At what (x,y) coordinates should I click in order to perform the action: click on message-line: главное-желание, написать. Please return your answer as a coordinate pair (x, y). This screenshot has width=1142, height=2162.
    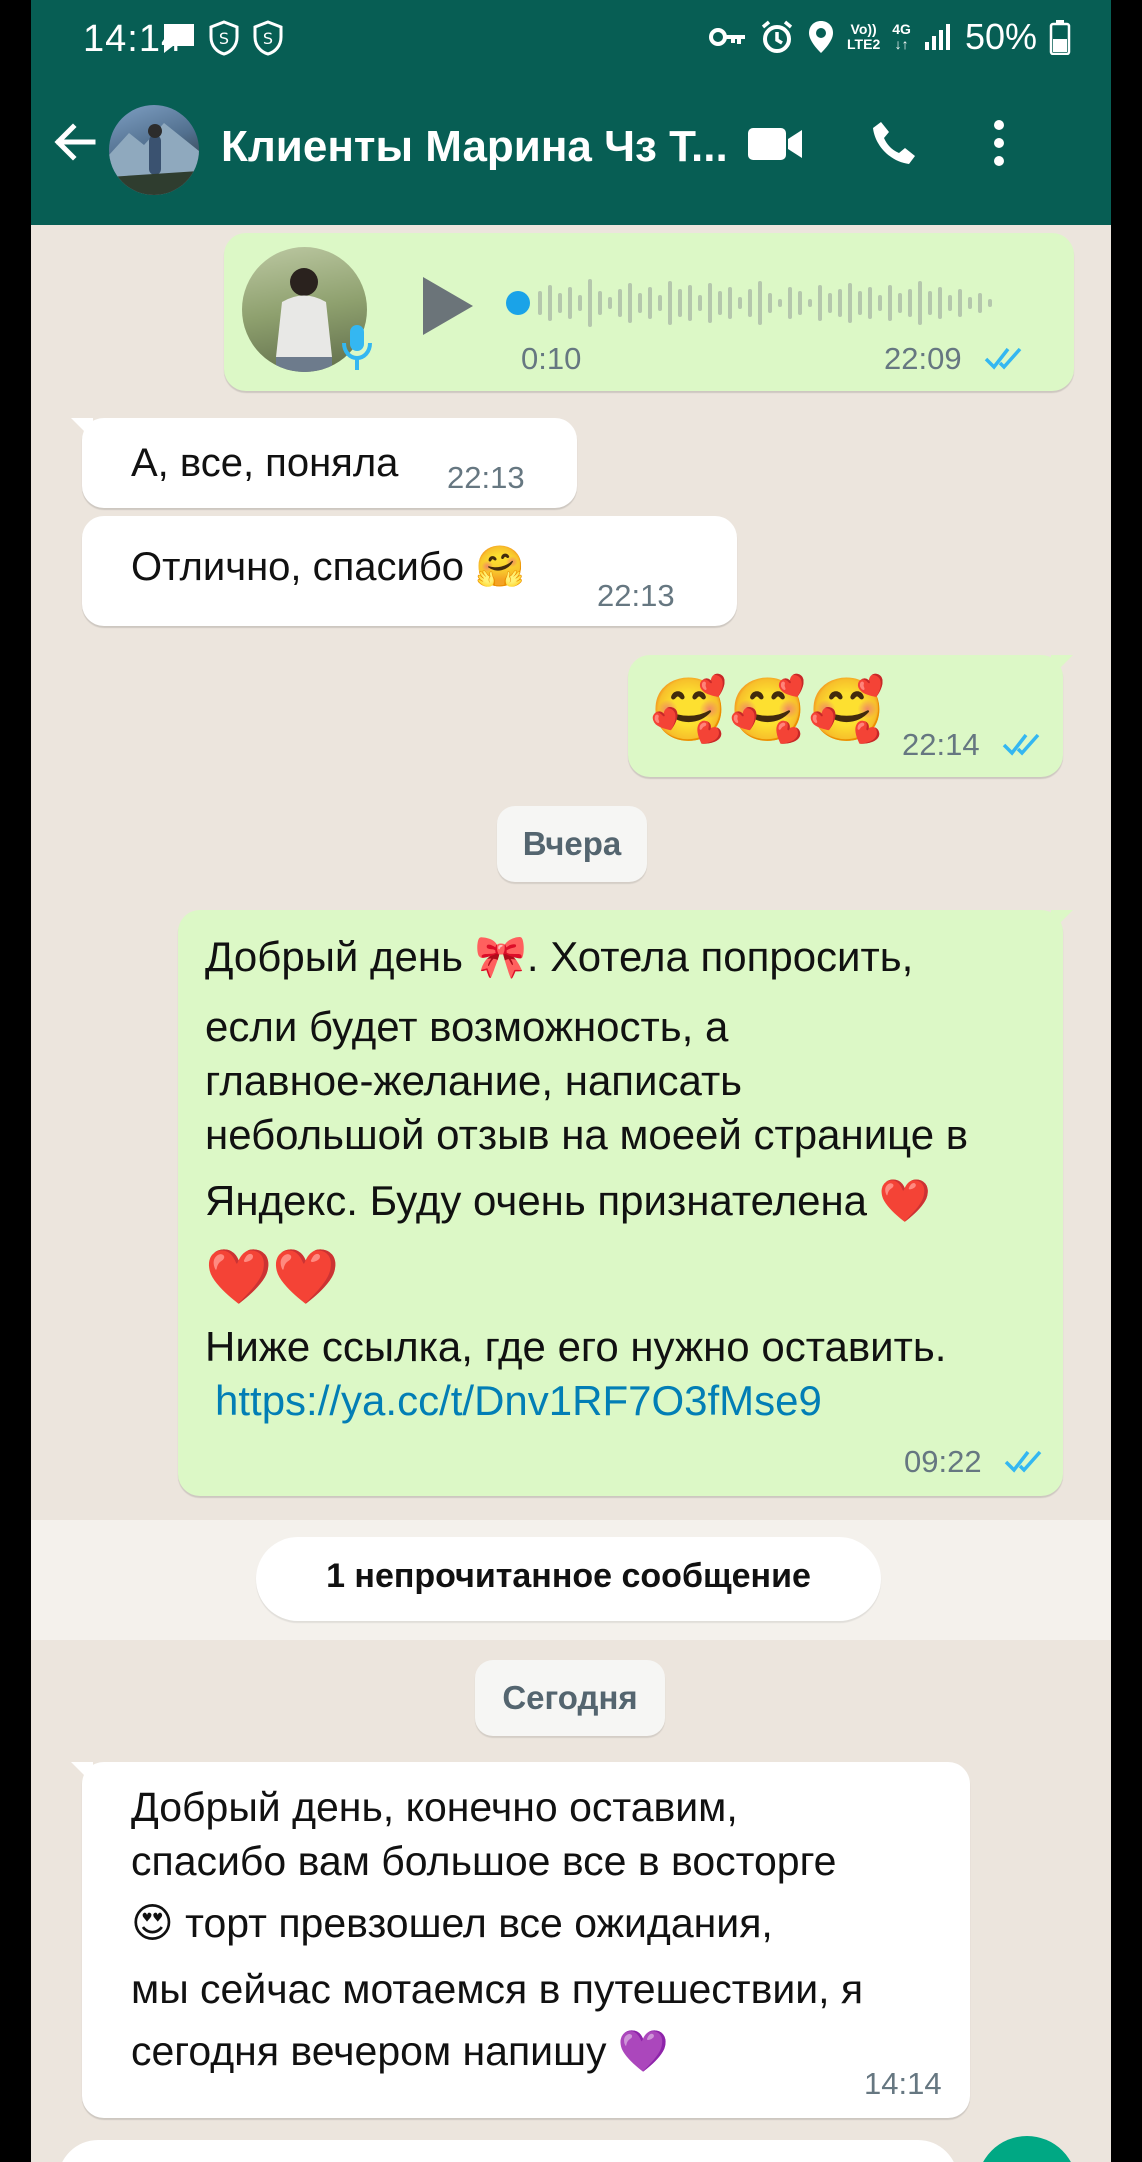
    Looking at the image, I should click on (474, 1080).